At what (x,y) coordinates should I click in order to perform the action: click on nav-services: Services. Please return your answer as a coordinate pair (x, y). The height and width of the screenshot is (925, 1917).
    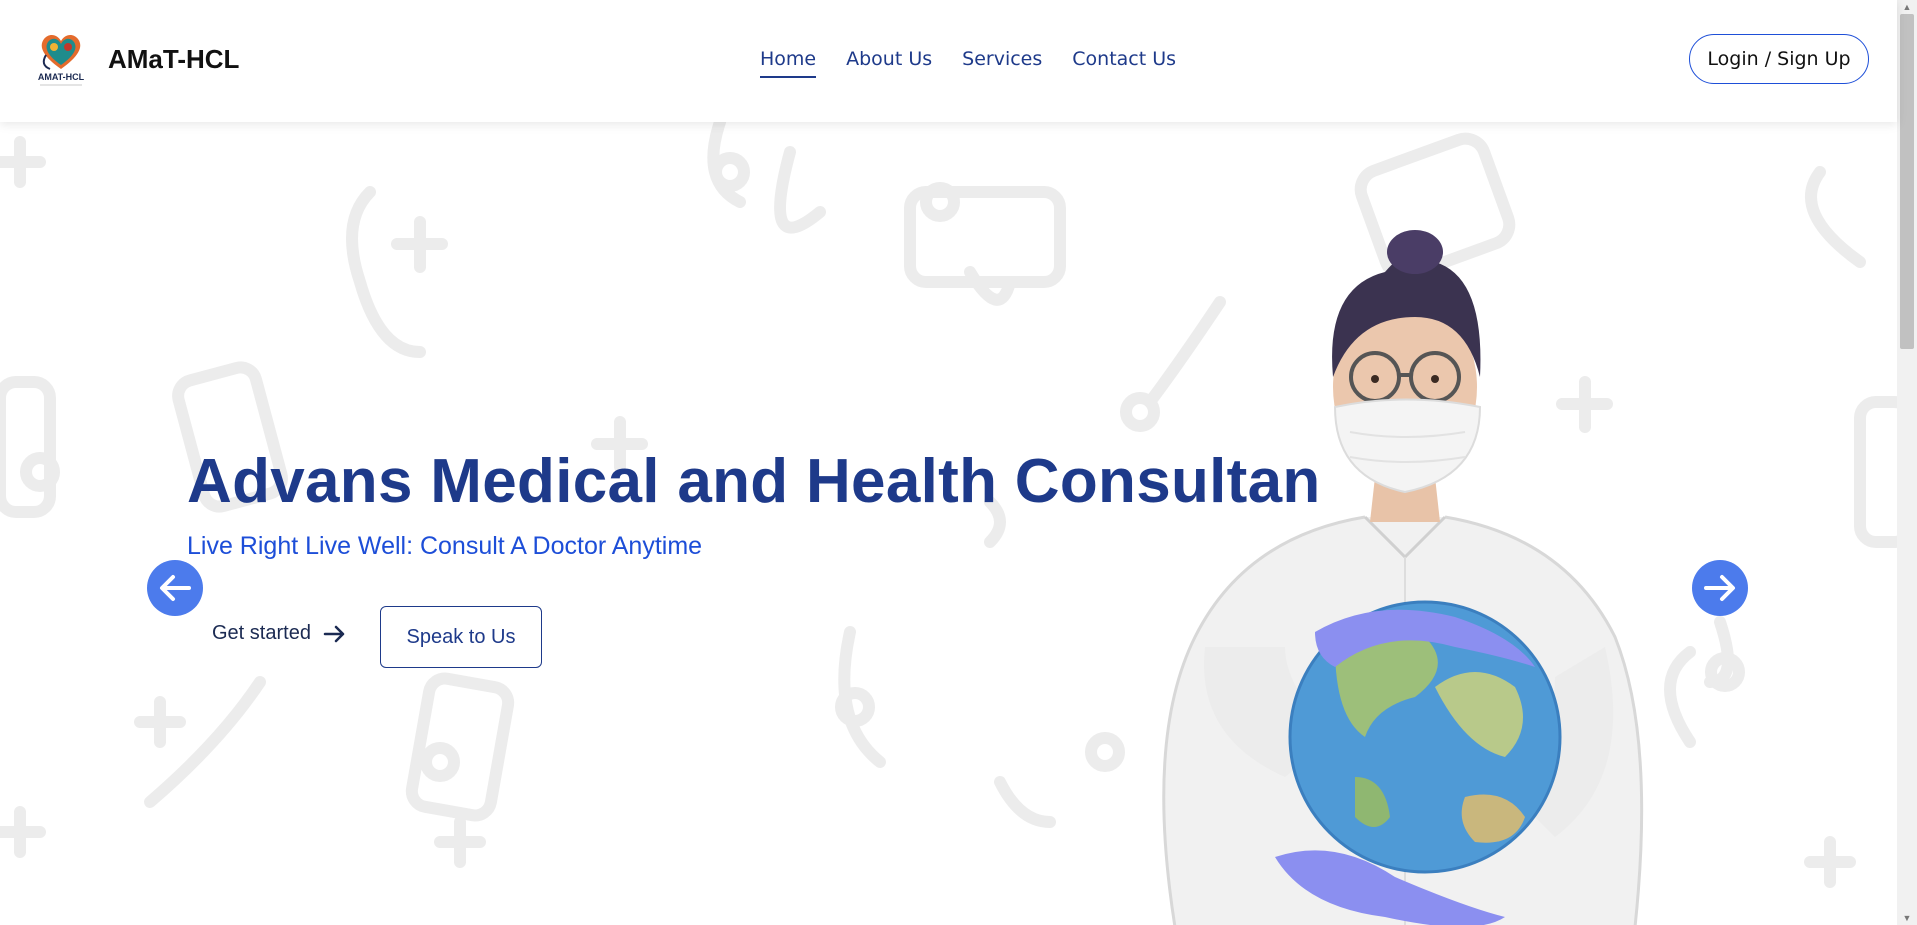
    Looking at the image, I should click on (1002, 63).